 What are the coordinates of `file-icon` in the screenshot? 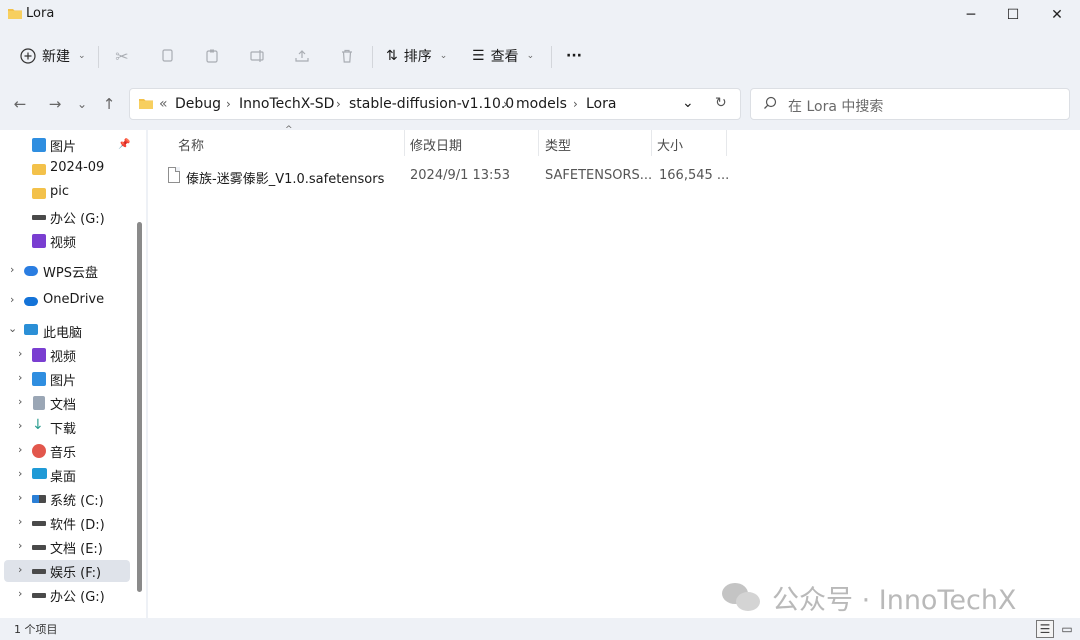 It's located at (174, 175).